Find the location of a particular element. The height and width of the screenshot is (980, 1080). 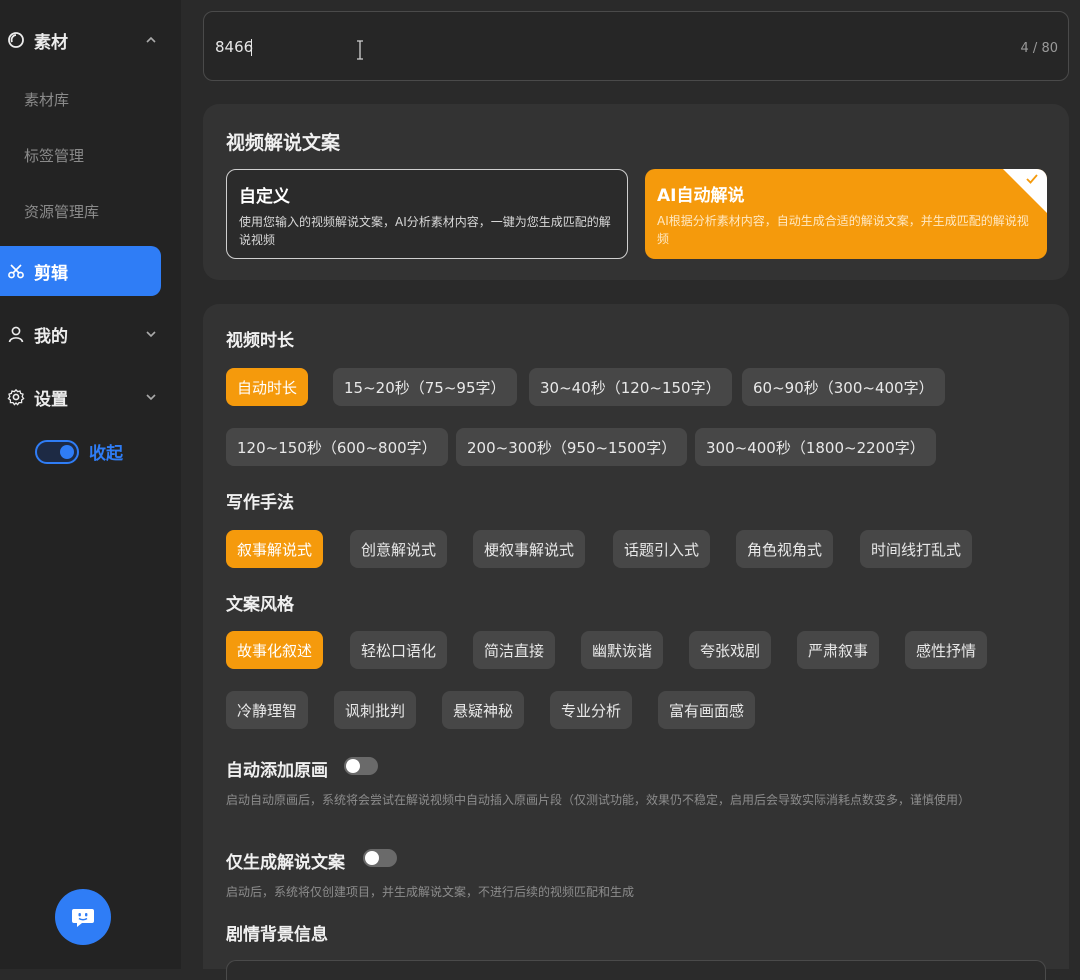

style-label: 文案风格 is located at coordinates (260, 605).